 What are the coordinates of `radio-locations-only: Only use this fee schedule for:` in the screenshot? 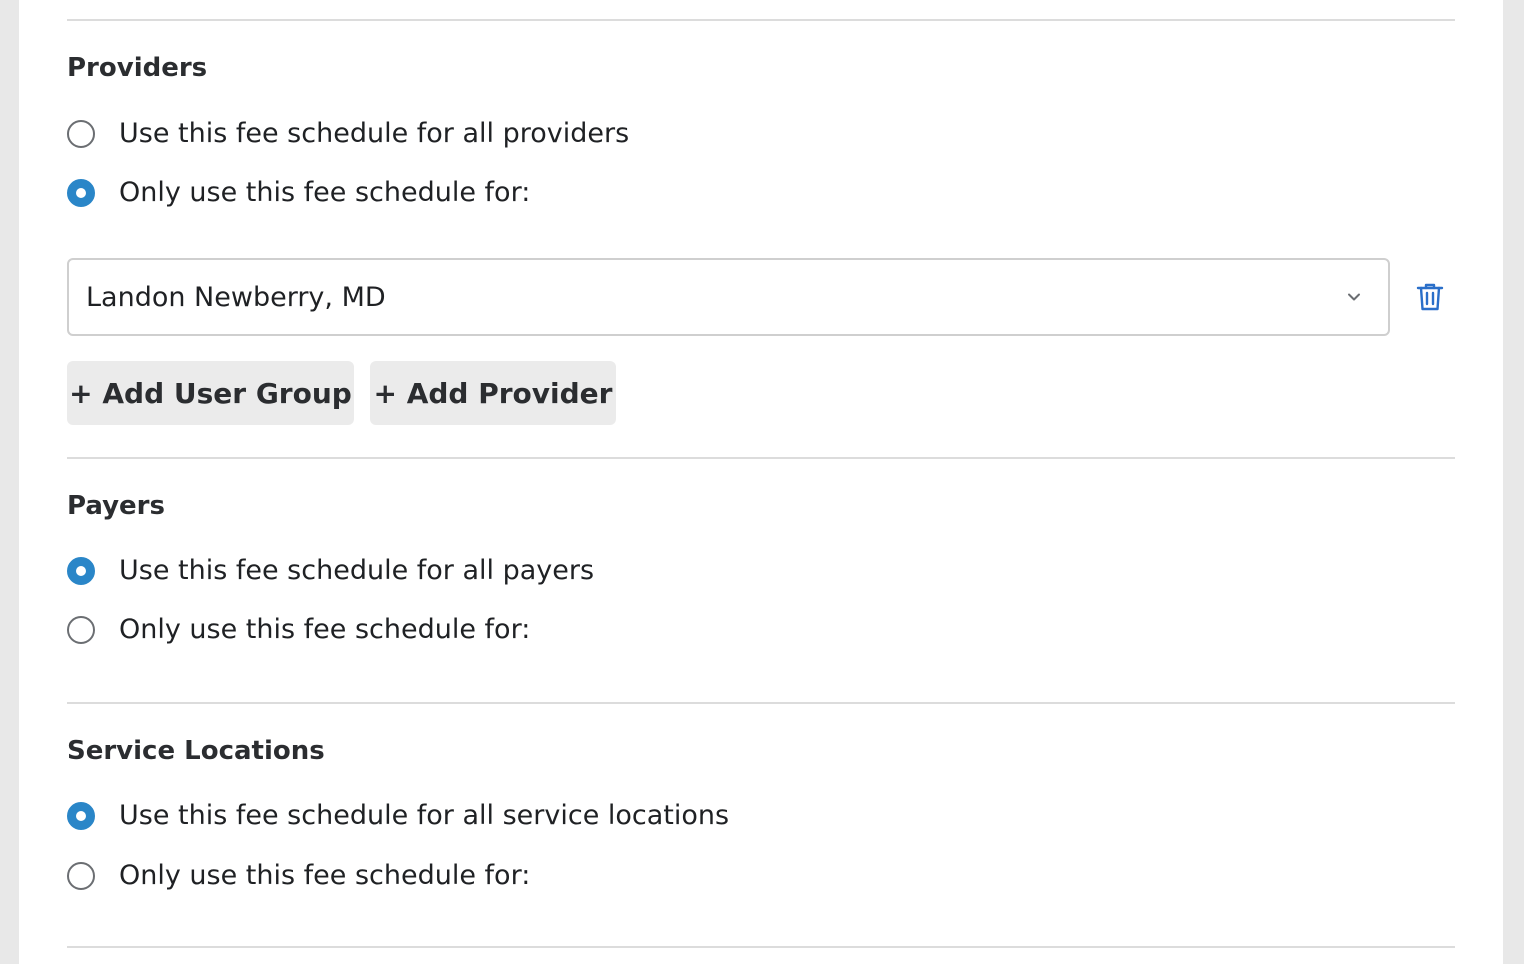 It's located at (298, 876).